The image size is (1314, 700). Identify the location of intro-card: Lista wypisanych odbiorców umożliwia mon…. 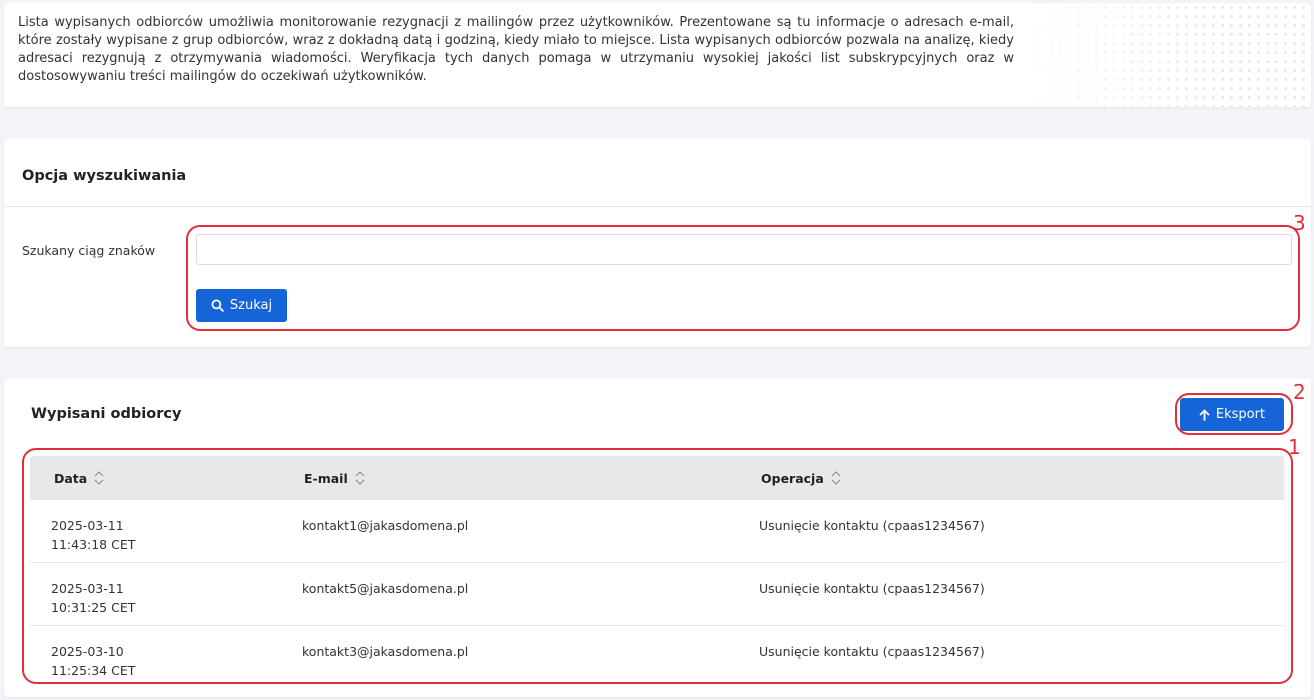
(657, 55).